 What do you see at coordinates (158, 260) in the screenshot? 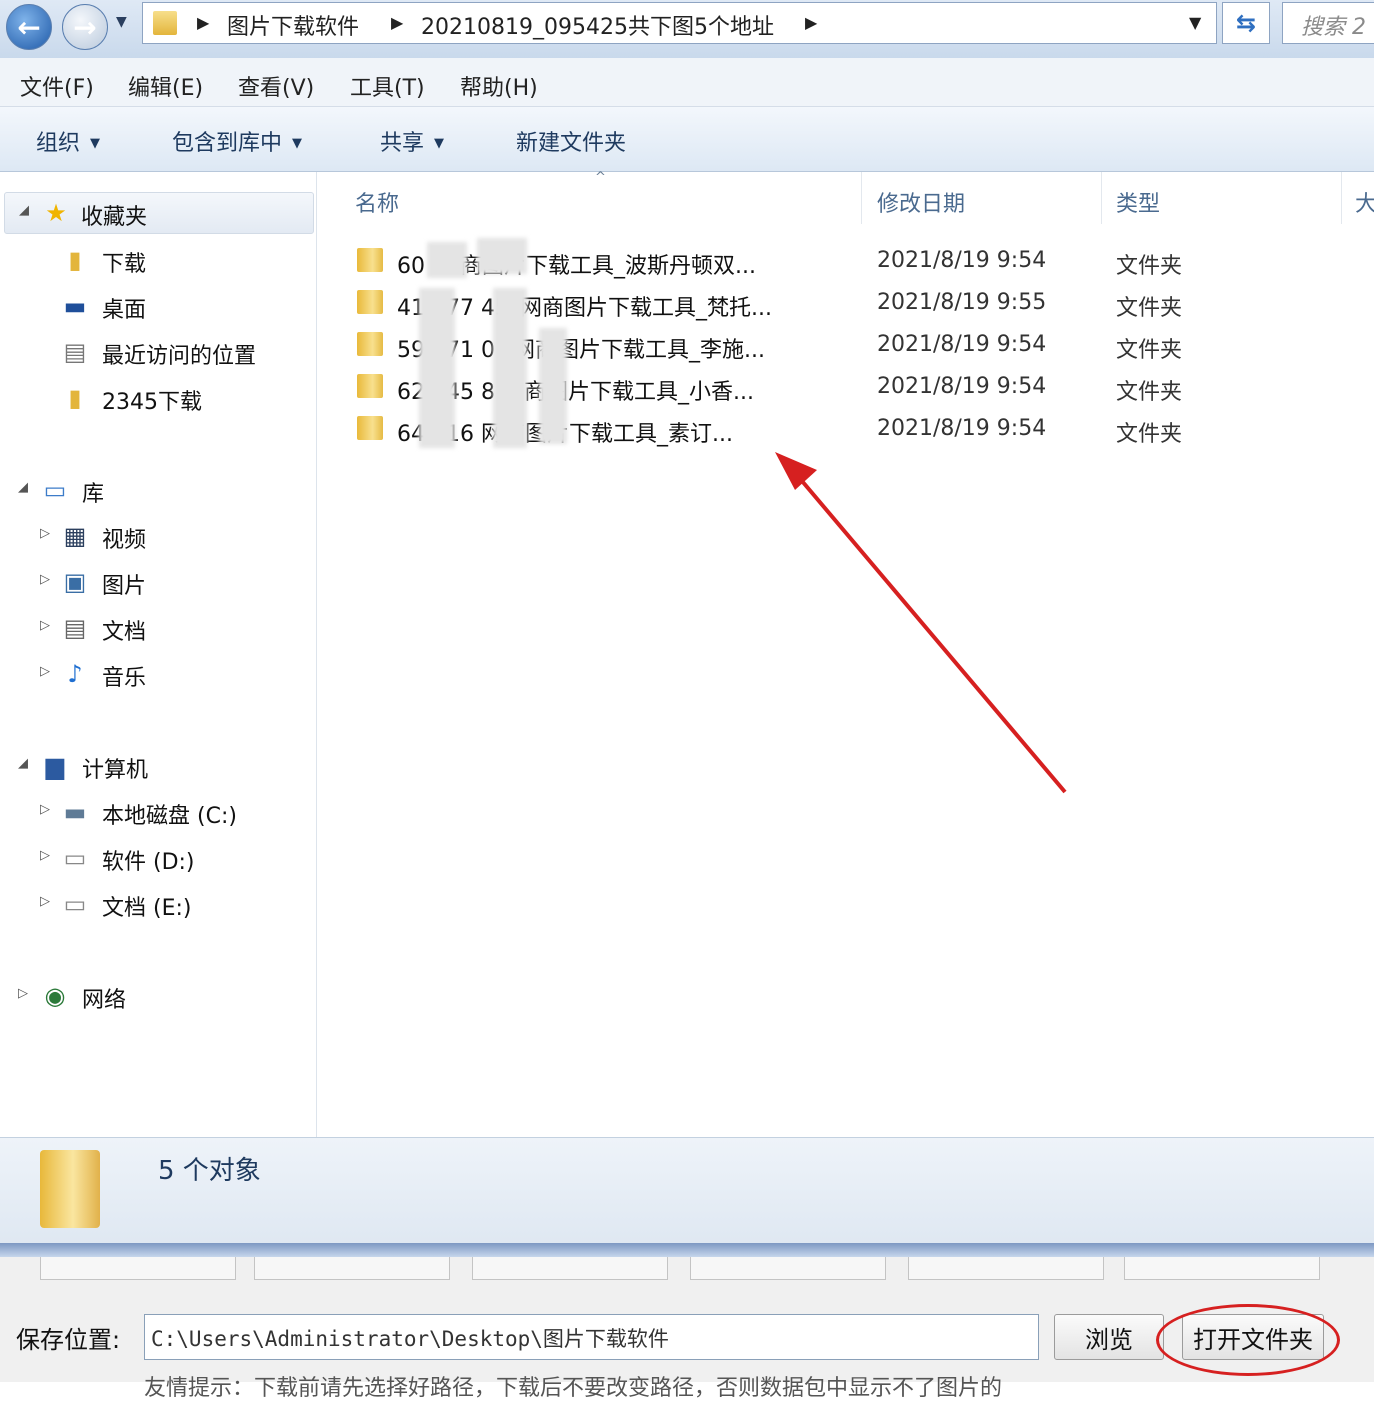
I see `nav-item-downloads: ▮ 下载` at bounding box center [158, 260].